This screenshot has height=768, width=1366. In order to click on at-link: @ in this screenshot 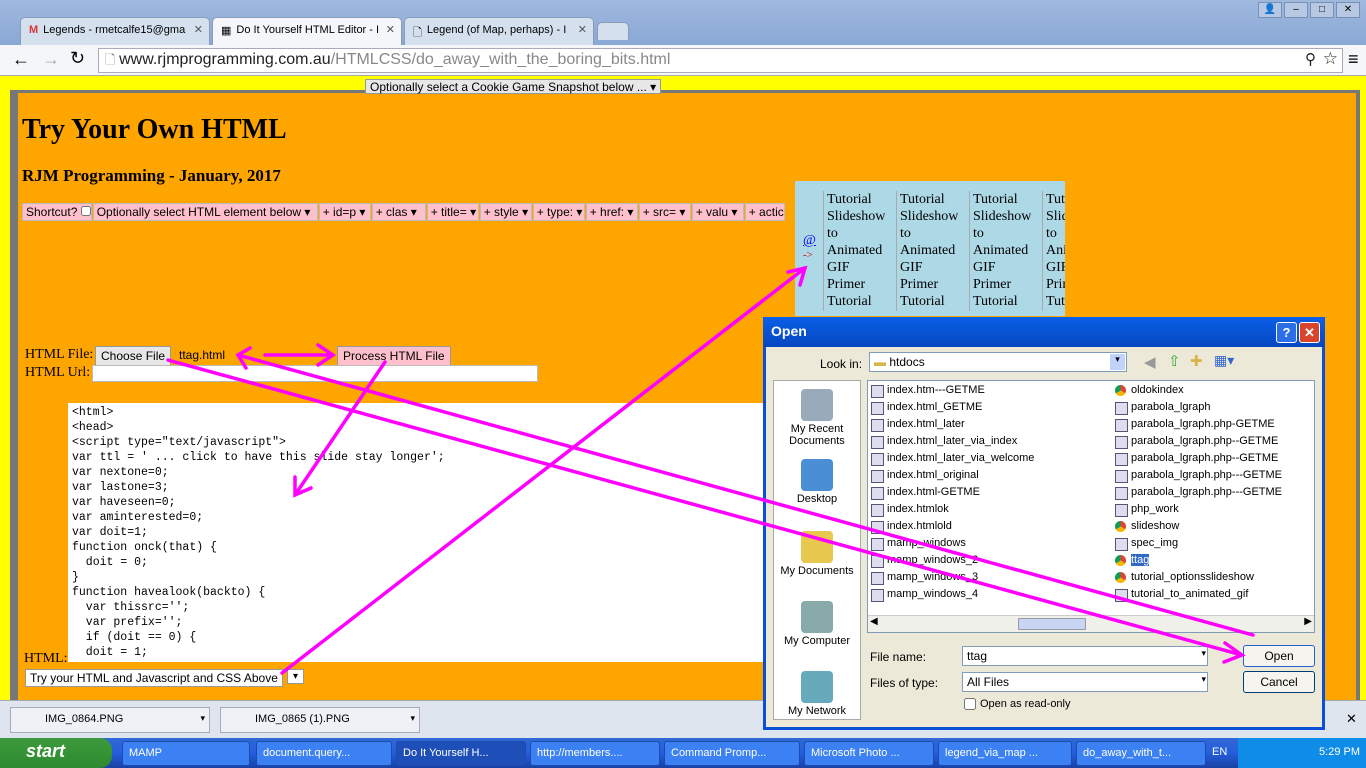, I will do `click(809, 241)`.